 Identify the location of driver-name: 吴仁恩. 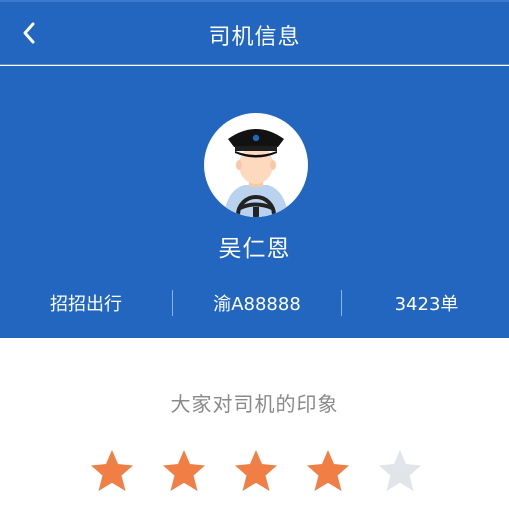
(254, 249).